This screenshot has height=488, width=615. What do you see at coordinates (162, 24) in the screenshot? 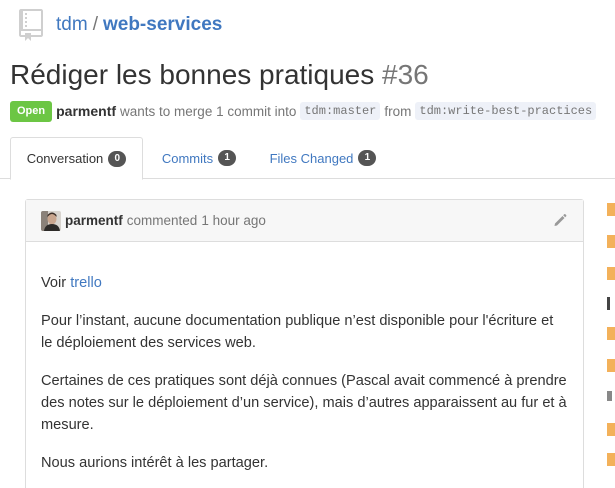
I see `repo-name-link: web-services` at bounding box center [162, 24].